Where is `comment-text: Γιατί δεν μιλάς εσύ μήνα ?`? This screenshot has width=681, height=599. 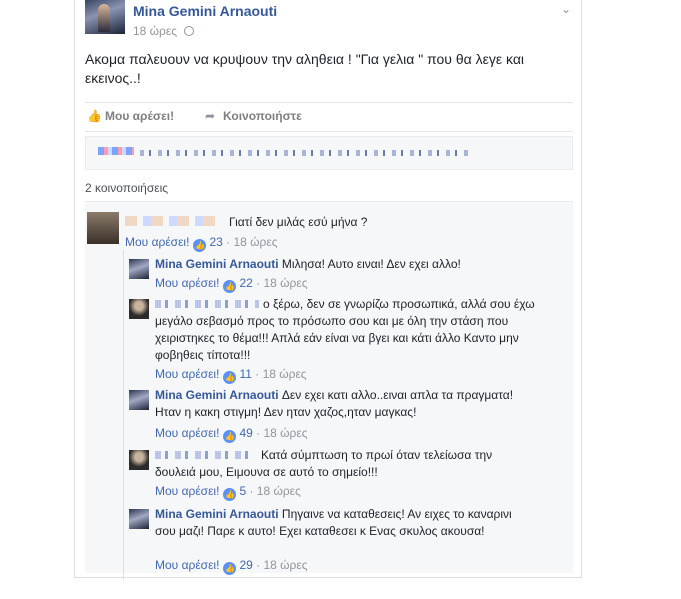
comment-text: Γιατί δεν μιλάς εσύ μήνα ? is located at coordinates (298, 222).